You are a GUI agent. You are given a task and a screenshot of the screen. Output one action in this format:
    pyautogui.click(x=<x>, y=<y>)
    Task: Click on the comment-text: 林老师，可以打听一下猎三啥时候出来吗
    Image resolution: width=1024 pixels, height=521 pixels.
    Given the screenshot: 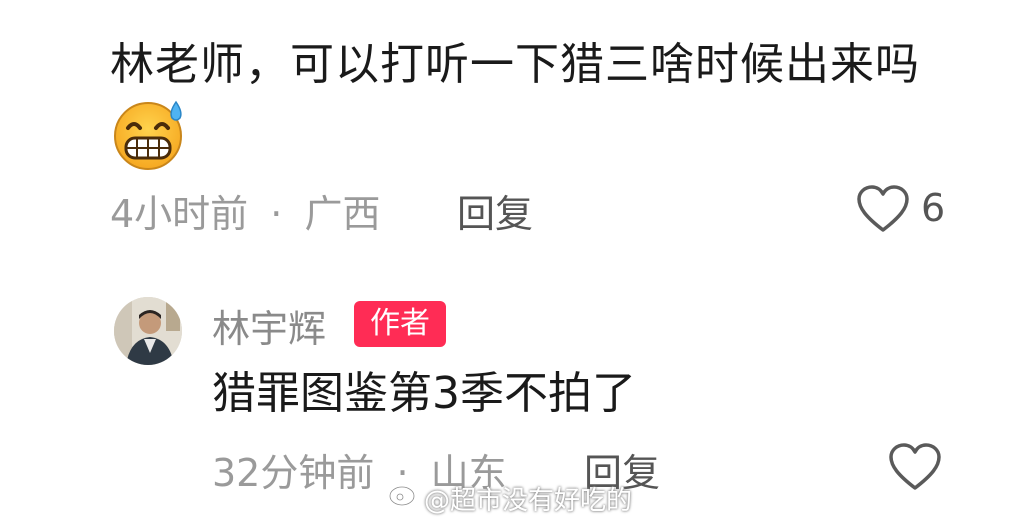 What is the action you would take?
    pyautogui.click(x=515, y=64)
    